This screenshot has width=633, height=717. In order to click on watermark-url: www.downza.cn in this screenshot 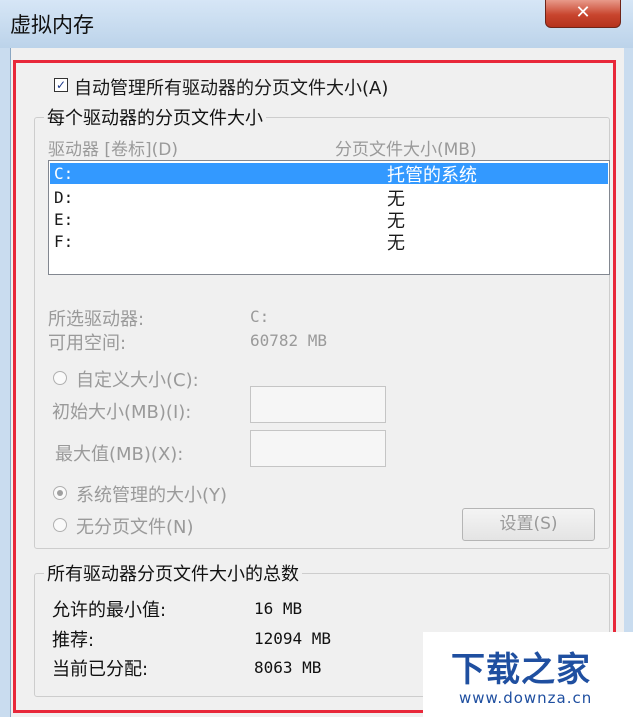, I will do `click(526, 698)`.